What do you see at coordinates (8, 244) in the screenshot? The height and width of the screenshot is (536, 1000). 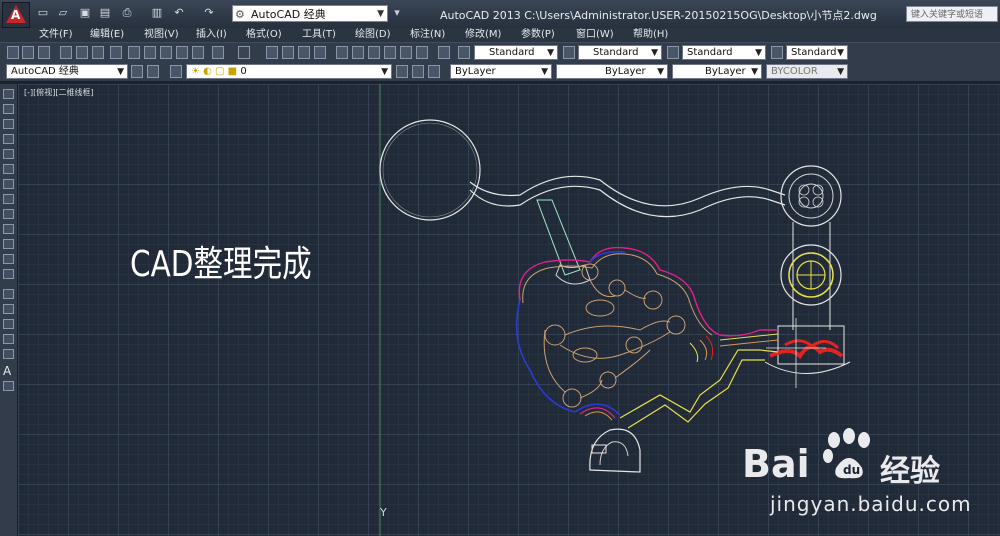 I see `ellipse-arc-icon` at bounding box center [8, 244].